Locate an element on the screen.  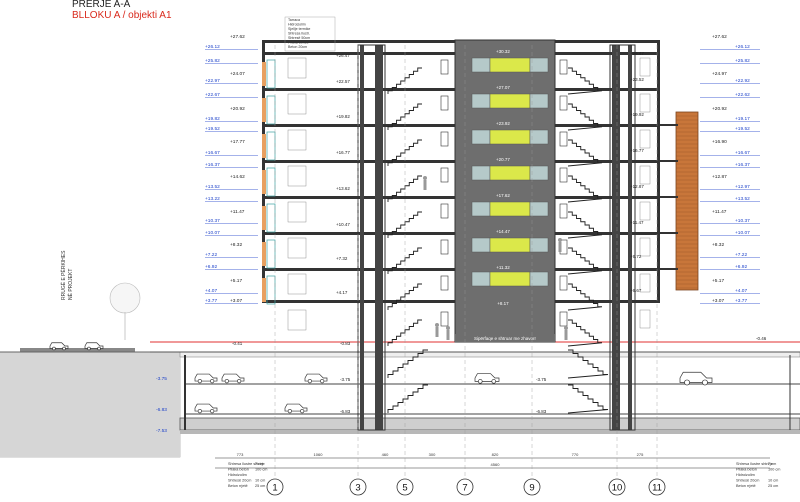
left-level-black-3: +20.92 is located at coordinates (237, 109).